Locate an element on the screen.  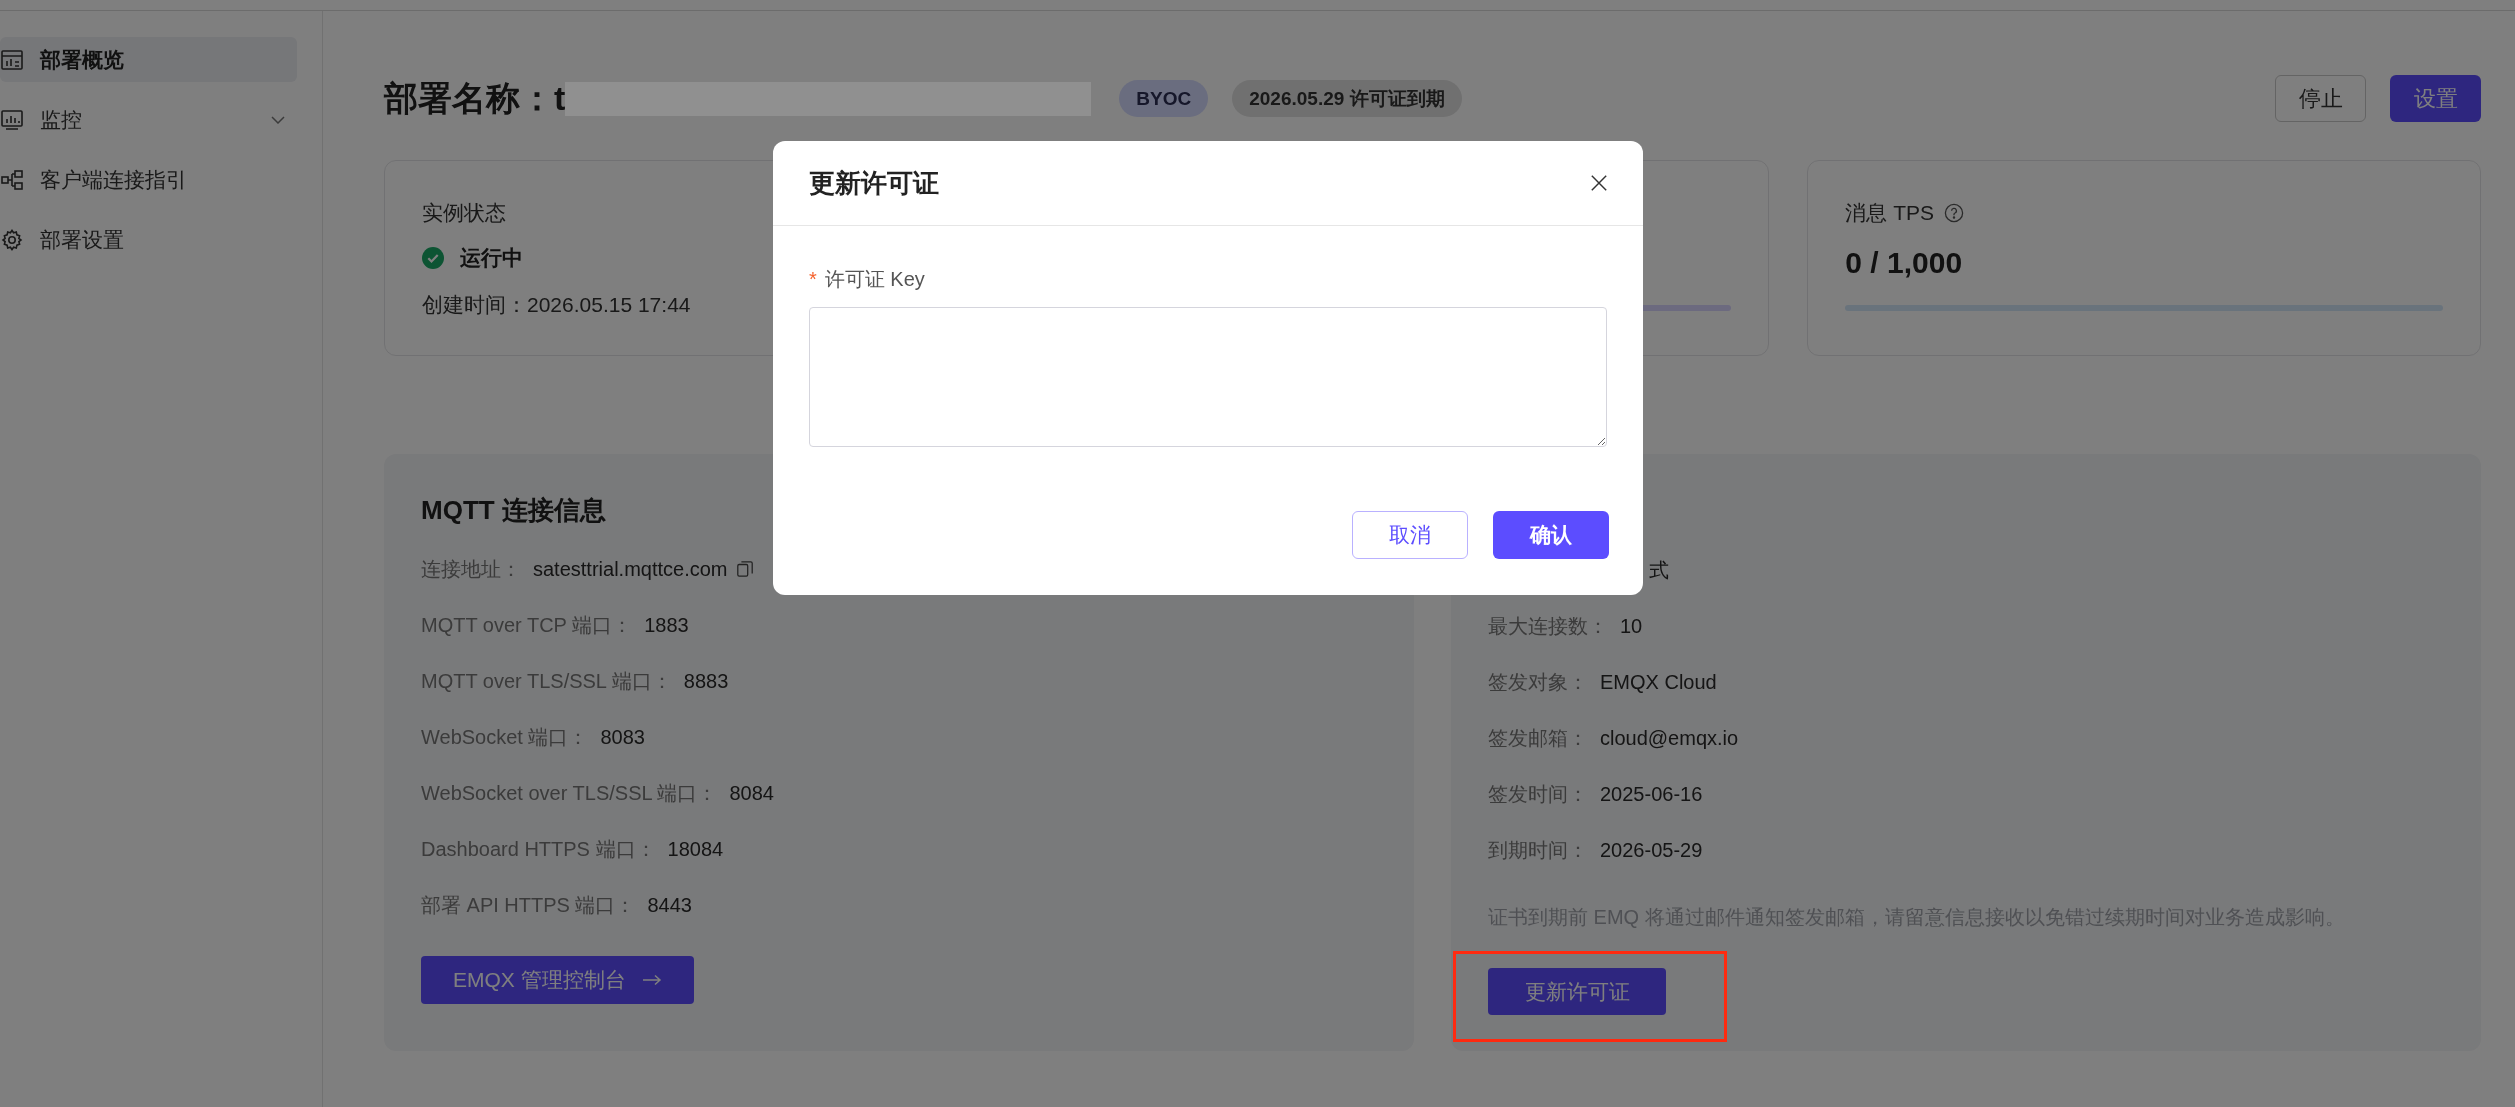
field-value: 8083 is located at coordinates (622, 737).